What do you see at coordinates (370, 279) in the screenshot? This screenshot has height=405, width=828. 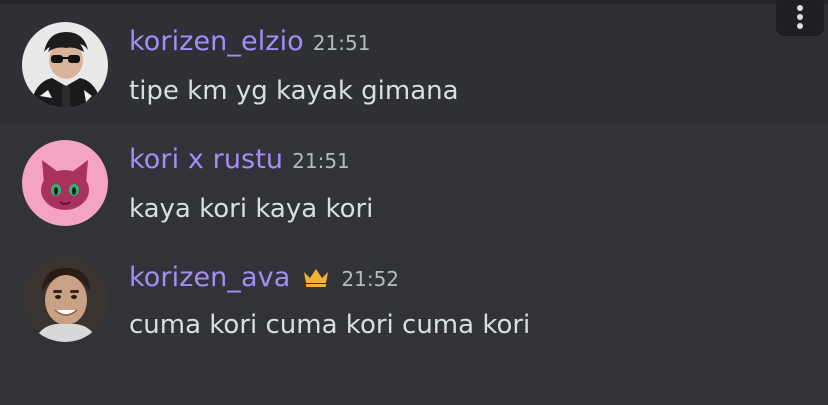 I see `timestamp: 21:52` at bounding box center [370, 279].